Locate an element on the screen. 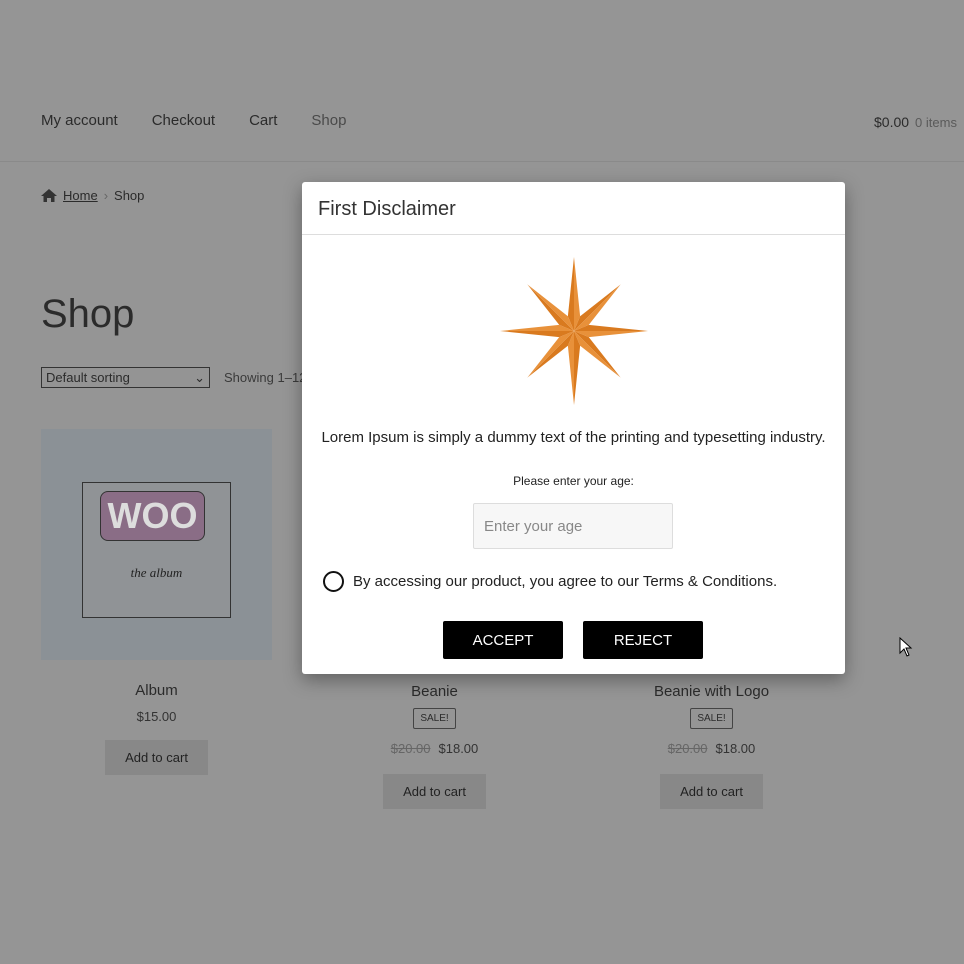  result-count: Showing 1–12 is located at coordinates (265, 377).